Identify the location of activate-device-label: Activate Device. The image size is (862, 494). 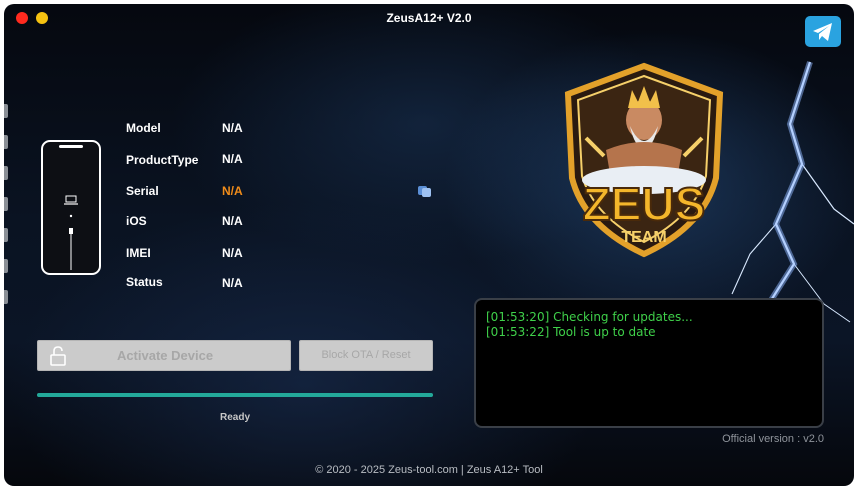
(165, 355).